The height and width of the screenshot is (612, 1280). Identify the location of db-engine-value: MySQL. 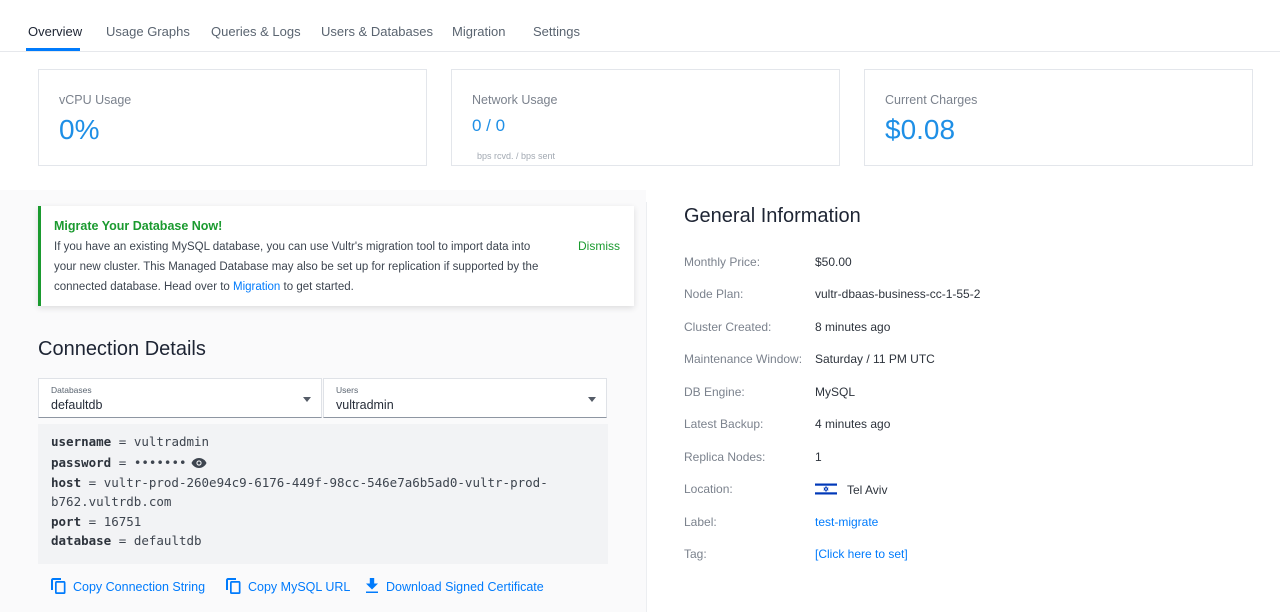
(835, 392).